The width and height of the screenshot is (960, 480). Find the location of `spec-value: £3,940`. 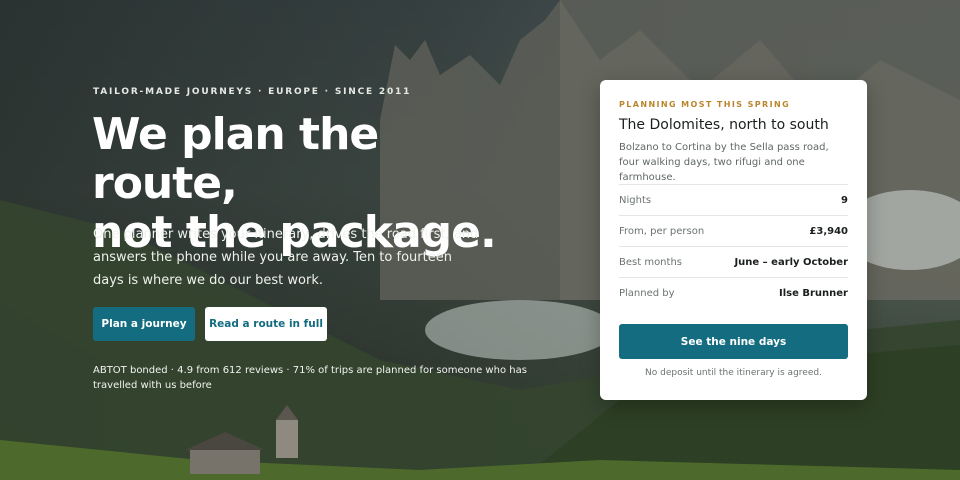

spec-value: £3,940 is located at coordinates (828, 231).